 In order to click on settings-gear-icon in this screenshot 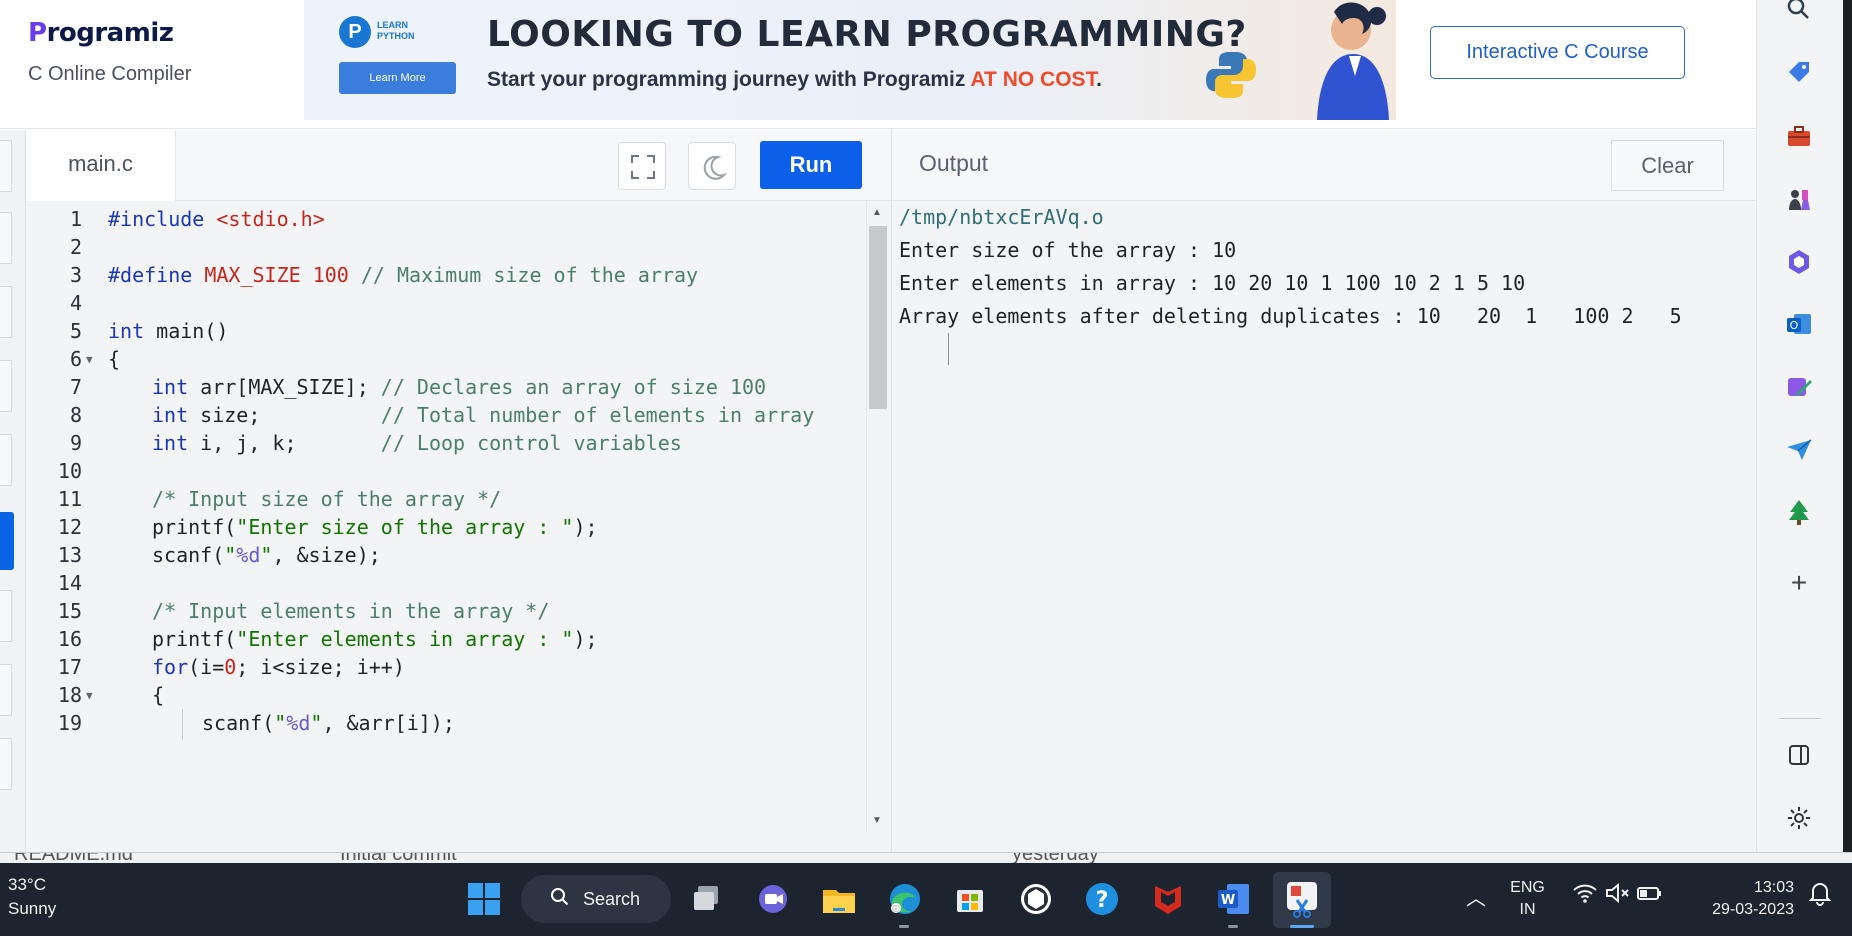, I will do `click(1799, 818)`.